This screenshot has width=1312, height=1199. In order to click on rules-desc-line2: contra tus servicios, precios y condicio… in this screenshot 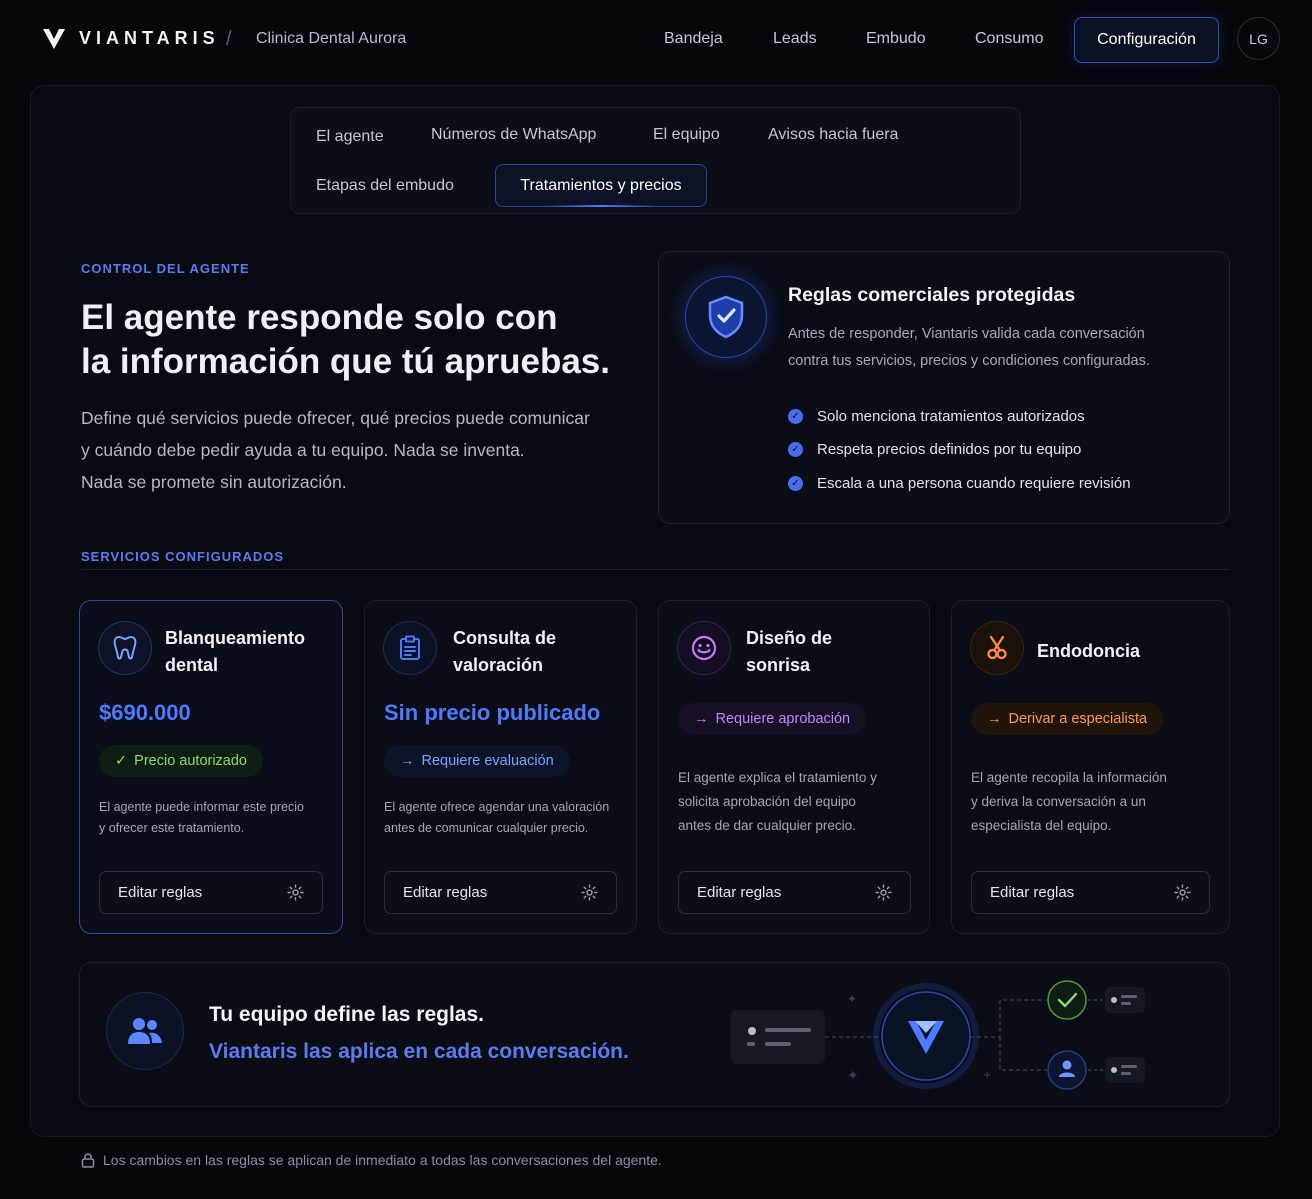, I will do `click(969, 361)`.